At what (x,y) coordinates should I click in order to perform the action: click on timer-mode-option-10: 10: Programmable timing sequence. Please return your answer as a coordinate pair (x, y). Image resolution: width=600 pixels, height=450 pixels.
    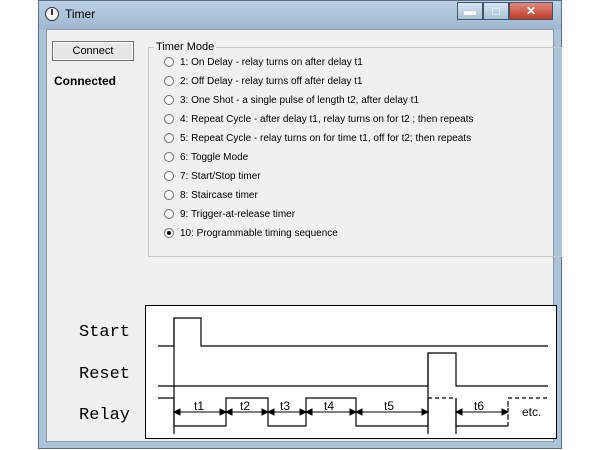
    Looking at the image, I should click on (251, 233).